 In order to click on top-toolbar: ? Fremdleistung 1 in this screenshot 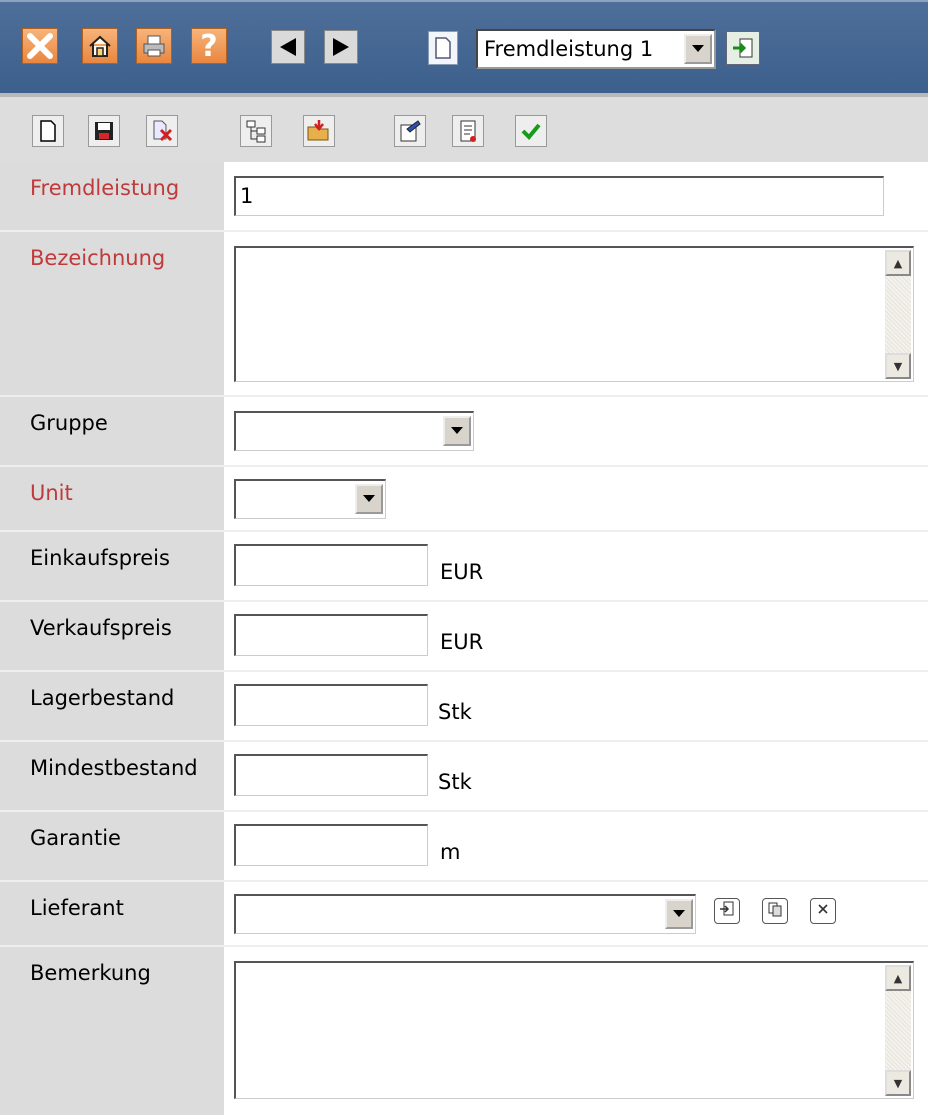, I will do `click(464, 46)`.